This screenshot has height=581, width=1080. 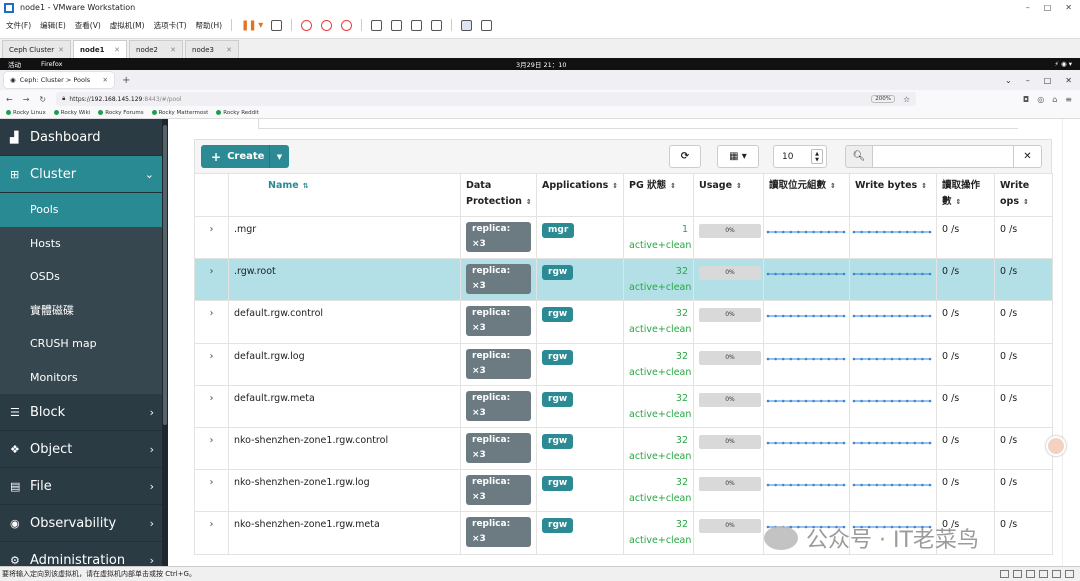 I want to click on sidebar-item-object: ❖ Object ›, so click(x=84, y=449).